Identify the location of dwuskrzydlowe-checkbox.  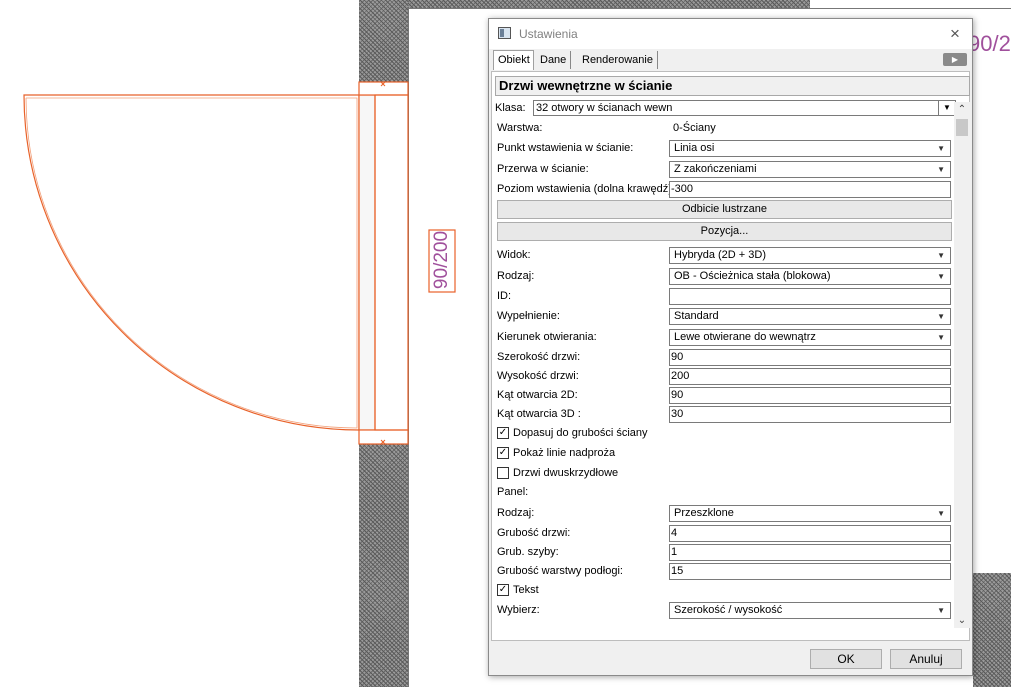
(503, 473).